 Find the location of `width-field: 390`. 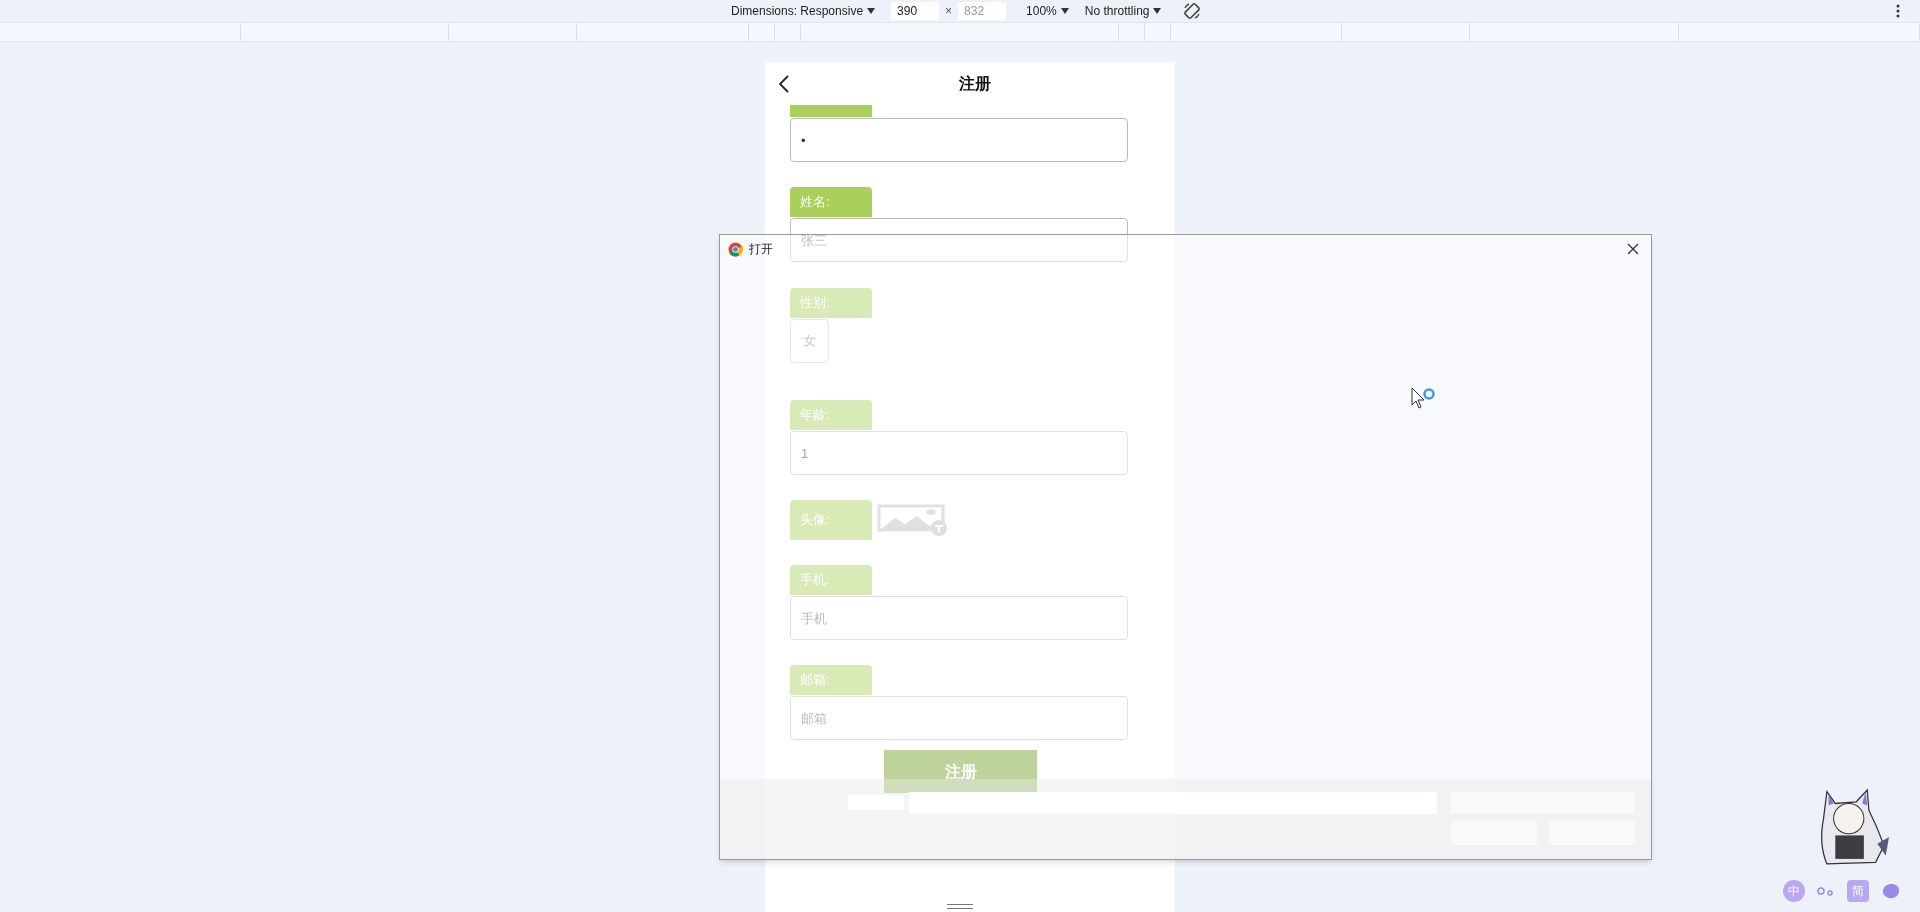

width-field: 390 is located at coordinates (915, 11).